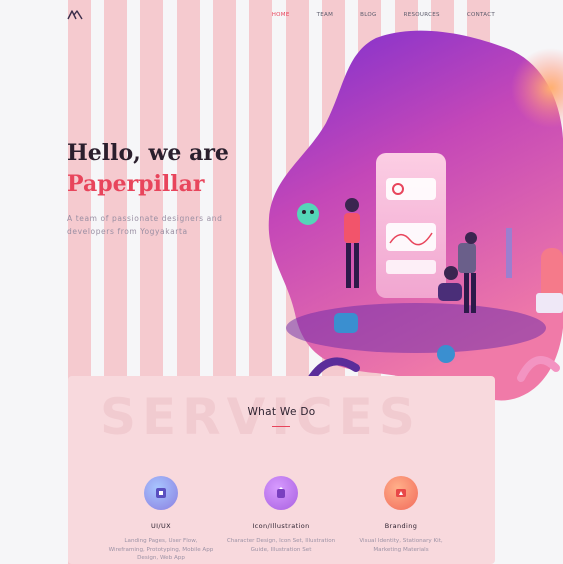  Describe the element at coordinates (281, 426) in the screenshot. I see `title-underline` at that location.